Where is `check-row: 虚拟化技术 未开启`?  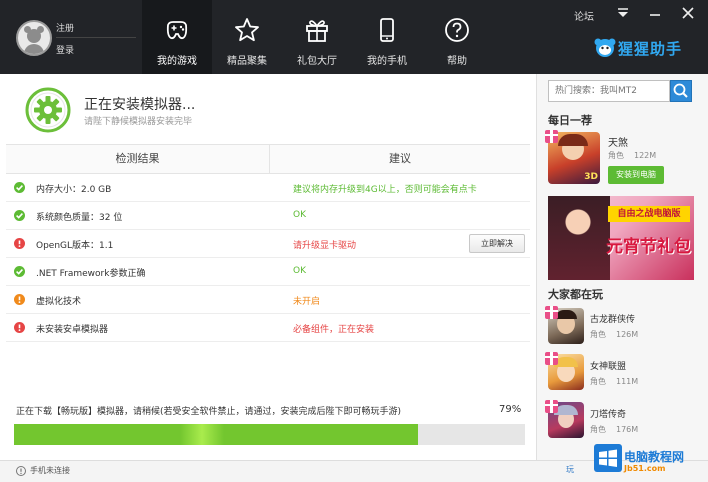
check-row: 虚拟化技术 未开启 is located at coordinates (268, 300).